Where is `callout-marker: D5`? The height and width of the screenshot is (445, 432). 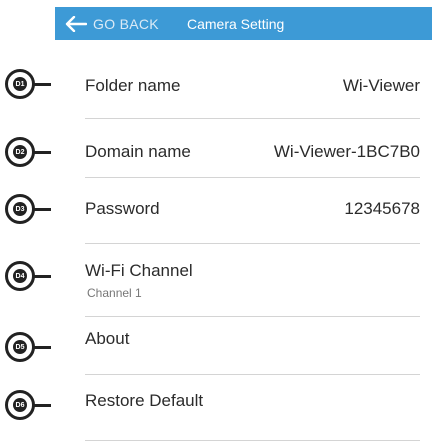
callout-marker: D5 is located at coordinates (40, 349).